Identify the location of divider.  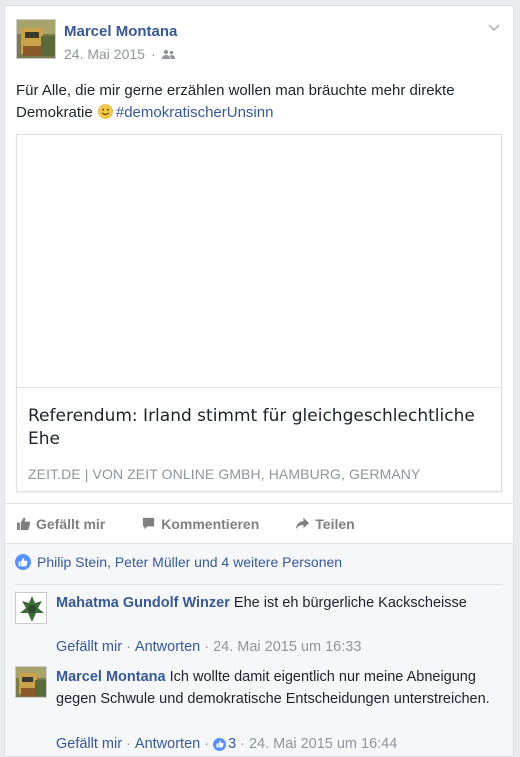
(259, 584).